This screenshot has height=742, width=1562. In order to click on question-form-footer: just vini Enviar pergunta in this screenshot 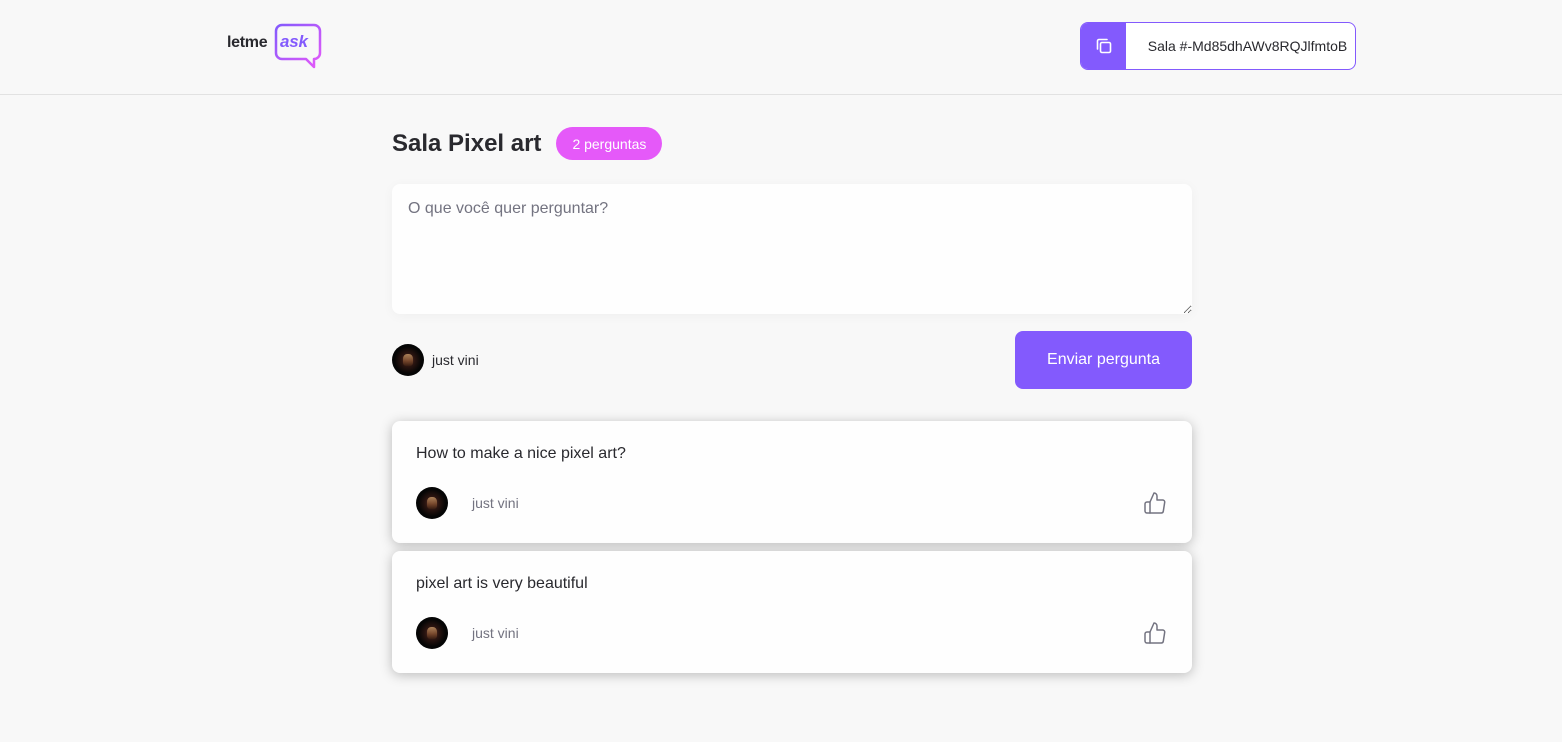, I will do `click(792, 360)`.